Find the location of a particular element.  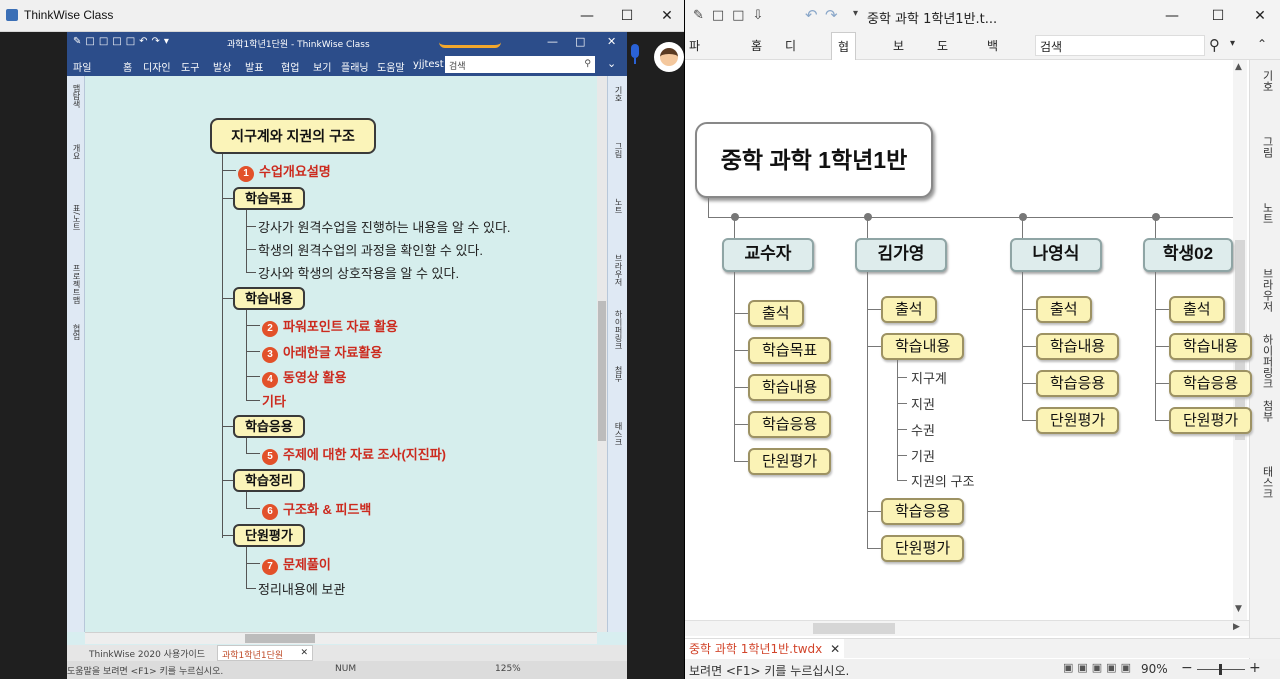

zoom-slider is located at coordinates (1221, 669).